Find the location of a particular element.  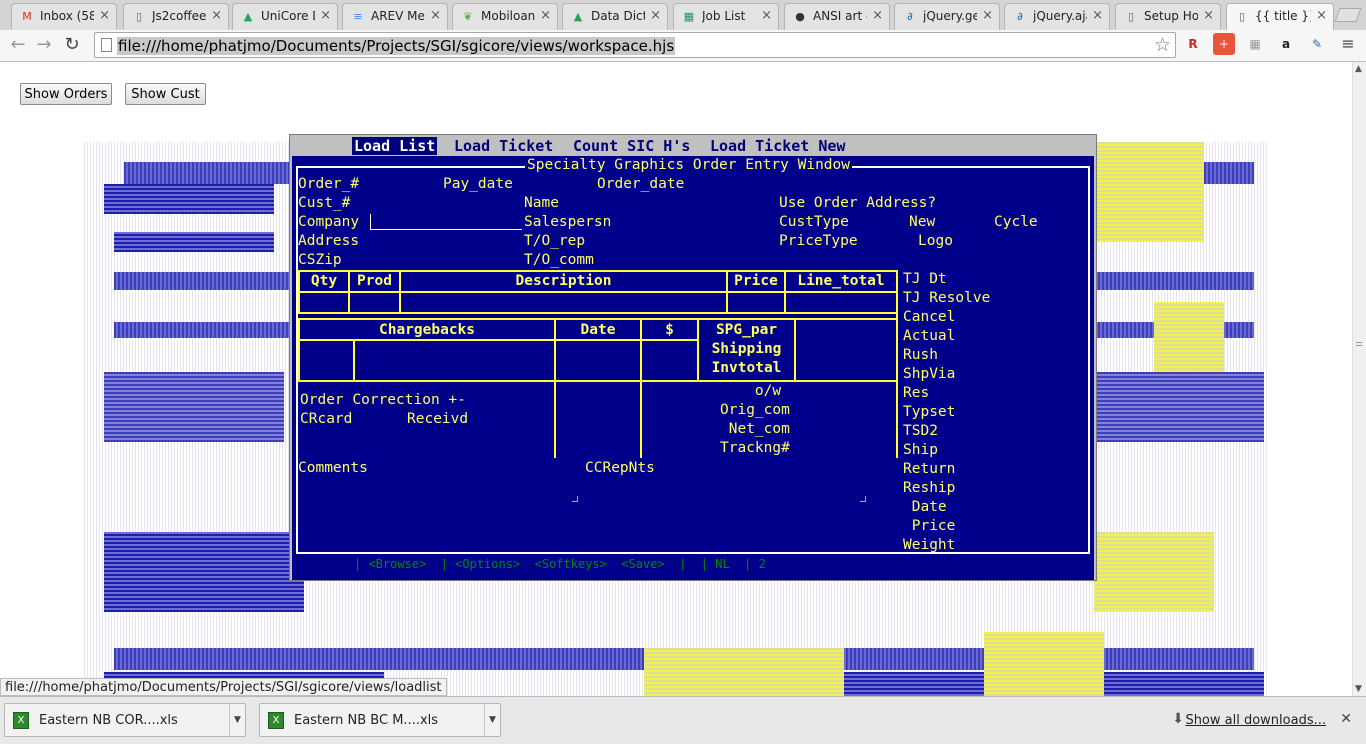

browser-tab: ∂ jQuery.get × is located at coordinates (947, 16).